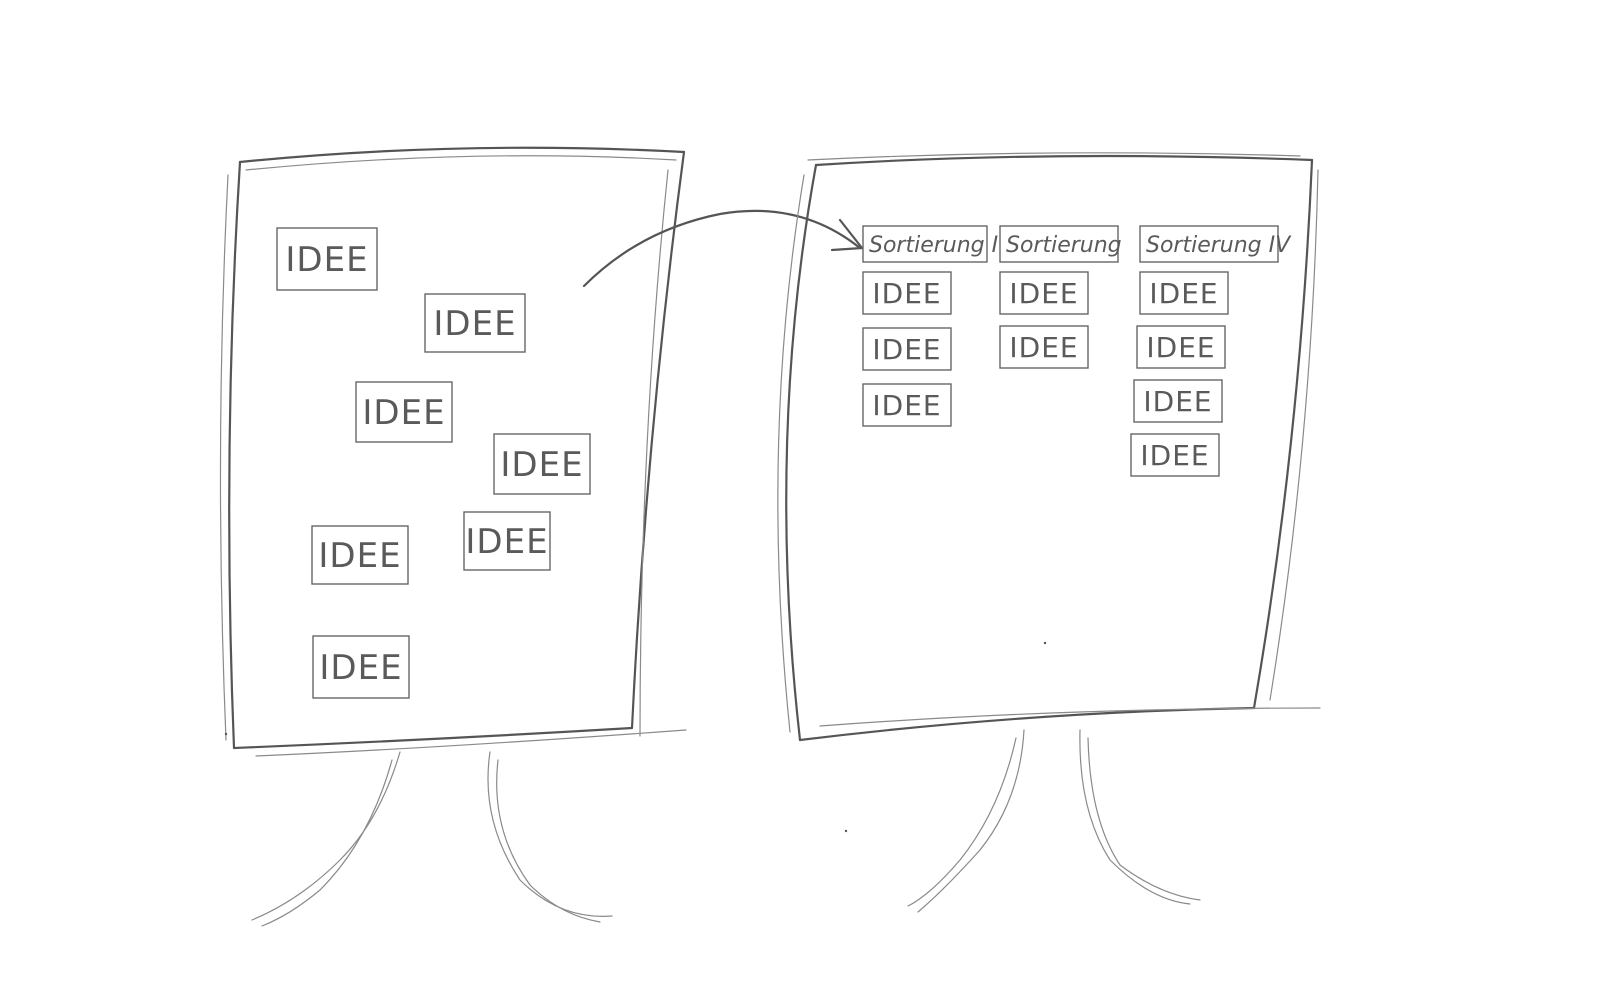 Image resolution: width=1600 pixels, height=986 pixels. What do you see at coordinates (933, 245) in the screenshot?
I see `sort-column-header: Sortierung I` at bounding box center [933, 245].